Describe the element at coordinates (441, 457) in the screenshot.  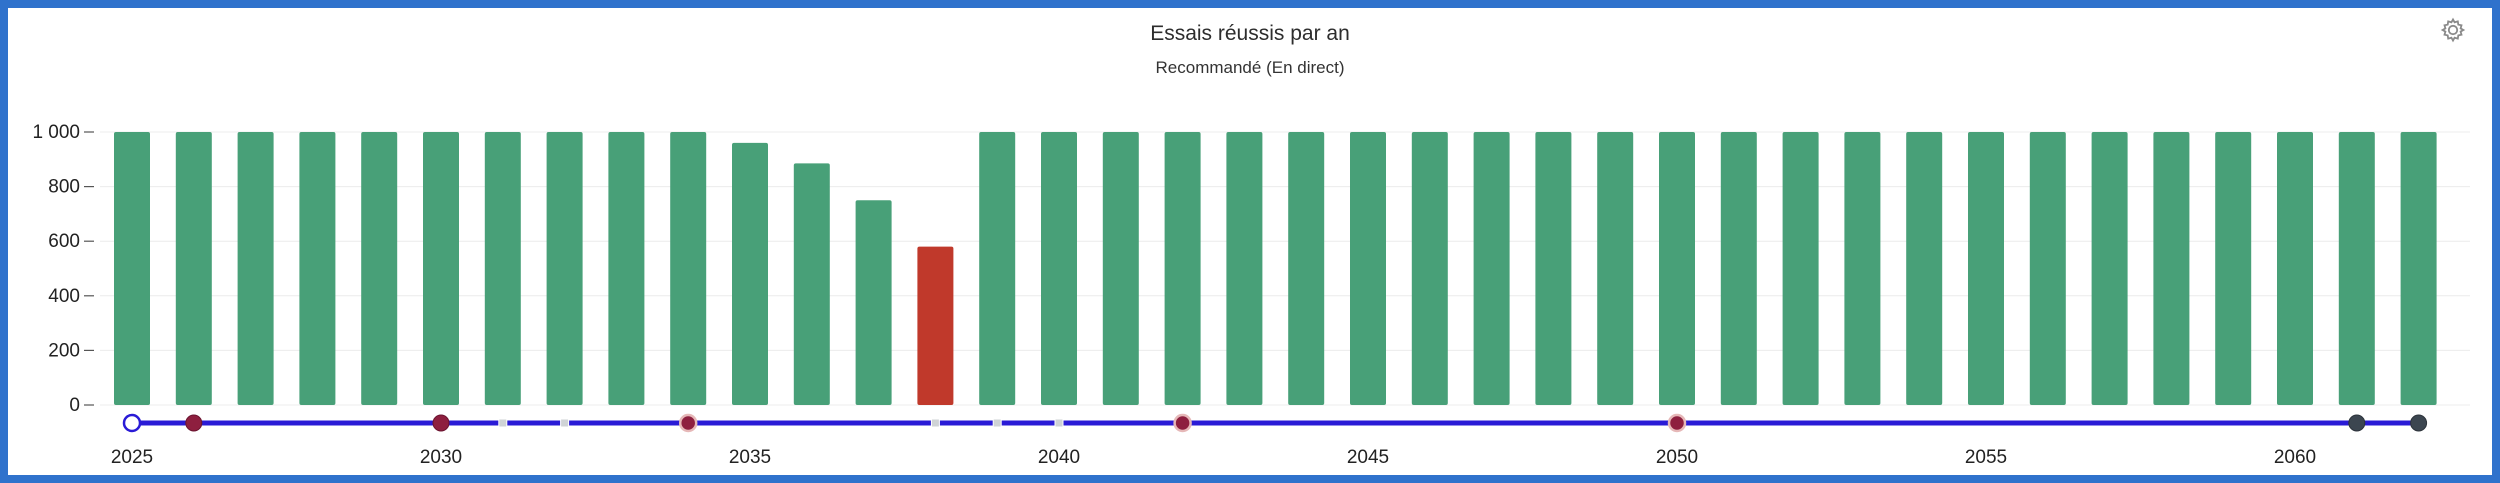
I see `x-tick-label: 2030` at that location.